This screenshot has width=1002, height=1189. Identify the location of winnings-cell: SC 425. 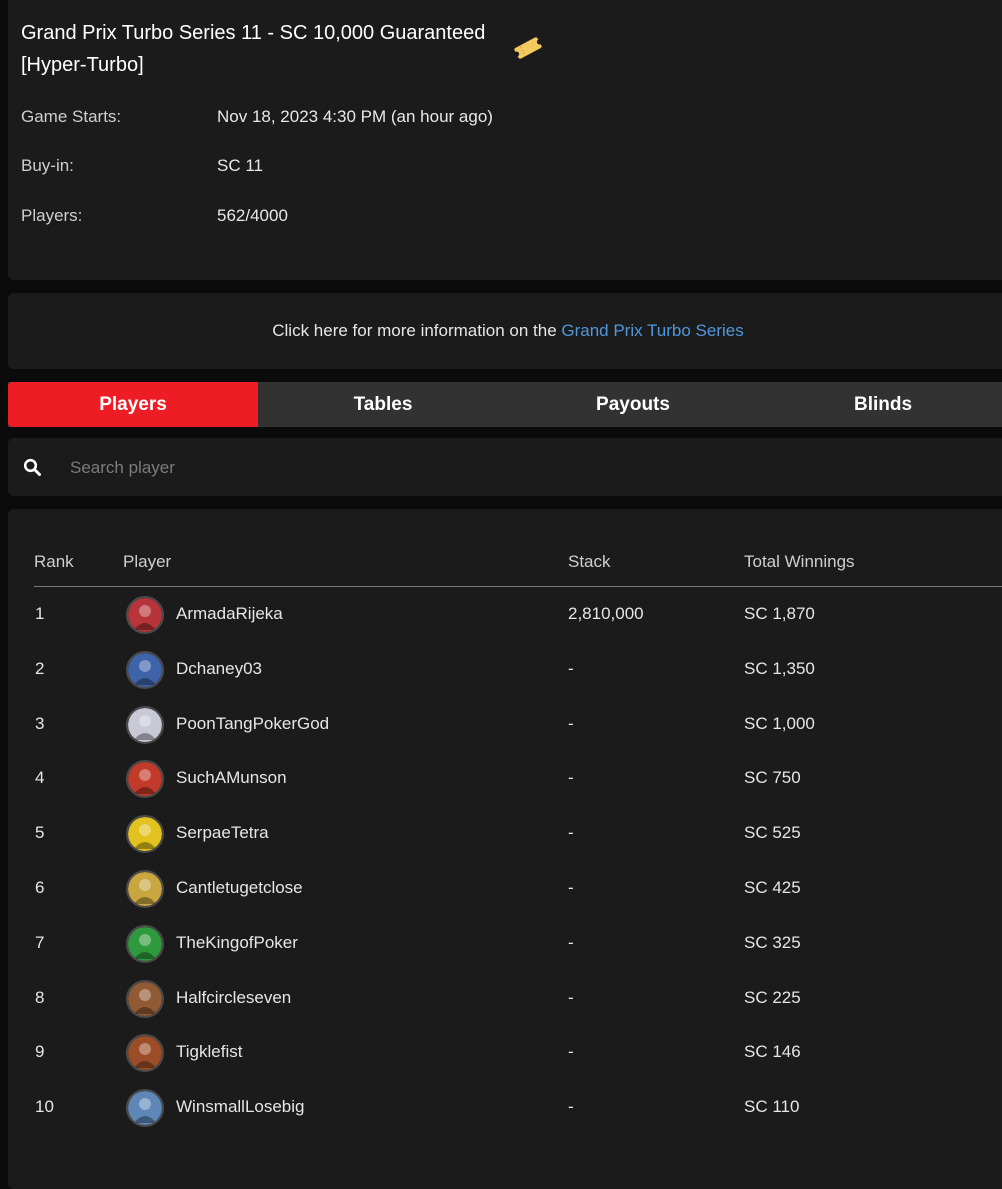
(772, 887).